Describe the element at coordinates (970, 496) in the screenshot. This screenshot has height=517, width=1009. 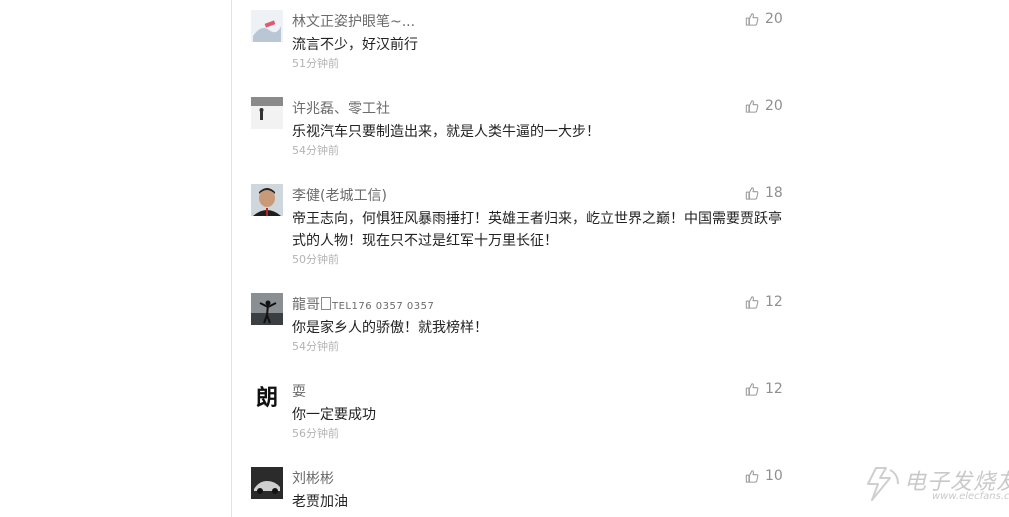
I see `watermark-url: www.elecfans.com` at that location.